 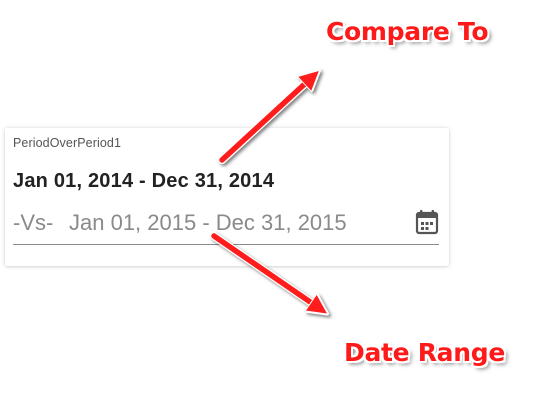 I want to click on date-range-callout: Date Range, so click(x=425, y=352).